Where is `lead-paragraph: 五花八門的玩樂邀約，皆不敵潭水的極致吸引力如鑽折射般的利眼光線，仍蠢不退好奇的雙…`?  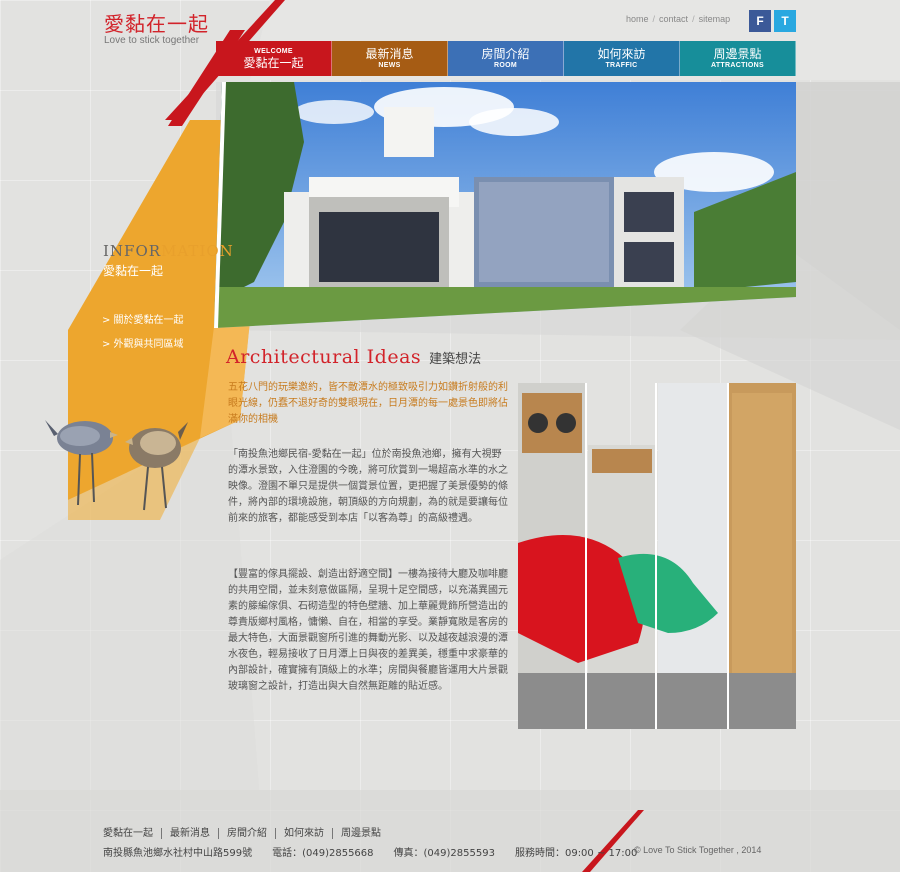
lead-paragraph: 五花八門的玩樂邀約，皆不敵潭水的極致吸引力如鑽折射般的利眼光線，仍蠢不退好奇的雙… is located at coordinates (368, 403).